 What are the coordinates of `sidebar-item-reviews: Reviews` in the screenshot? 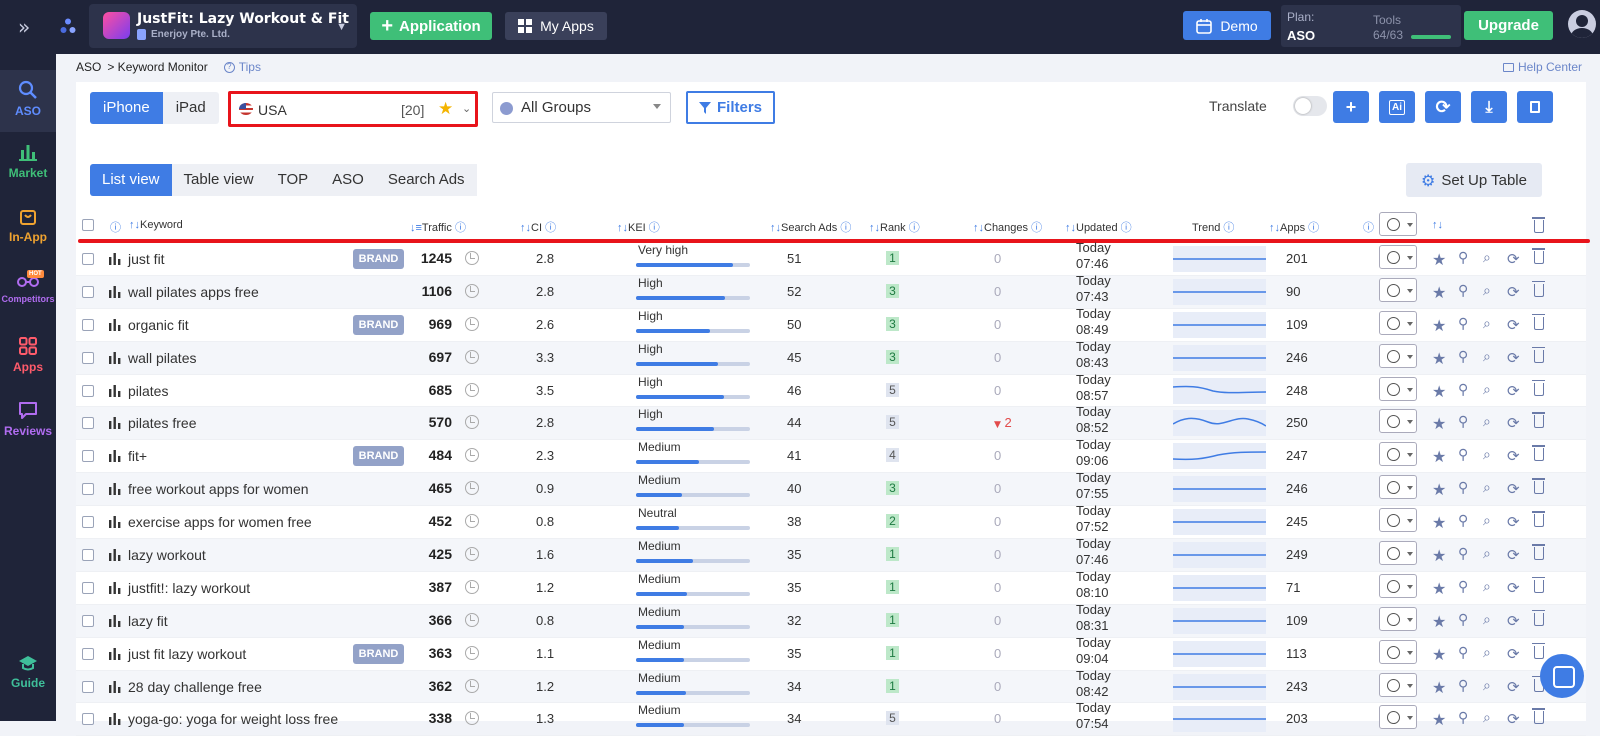 It's located at (28, 419).